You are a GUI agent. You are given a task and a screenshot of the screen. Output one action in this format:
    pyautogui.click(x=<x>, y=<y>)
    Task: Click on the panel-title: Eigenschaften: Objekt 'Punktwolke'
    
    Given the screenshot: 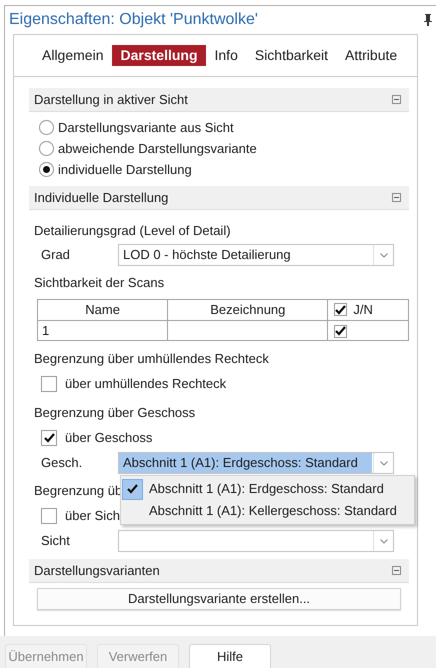 What is the action you would take?
    pyautogui.click(x=134, y=20)
    